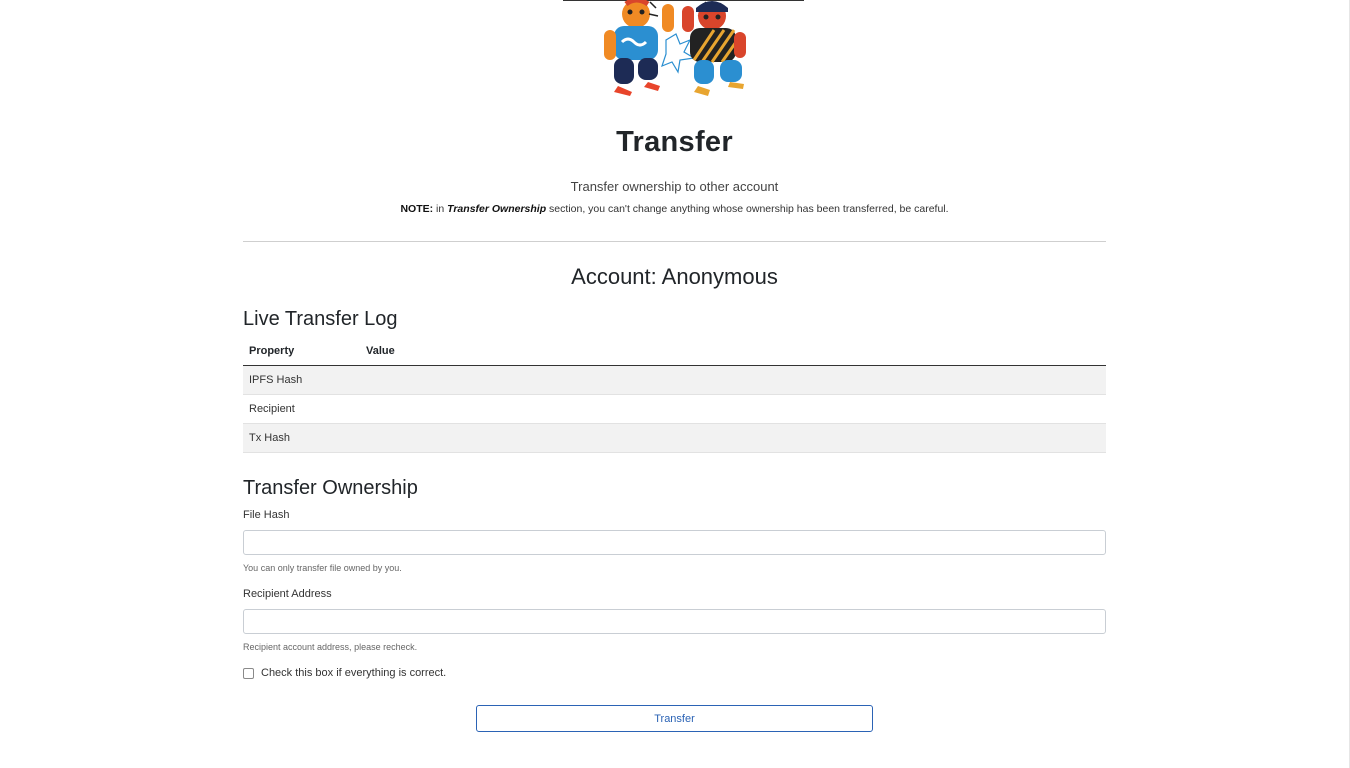 The height and width of the screenshot is (768, 1350). I want to click on section-divider, so click(674, 241).